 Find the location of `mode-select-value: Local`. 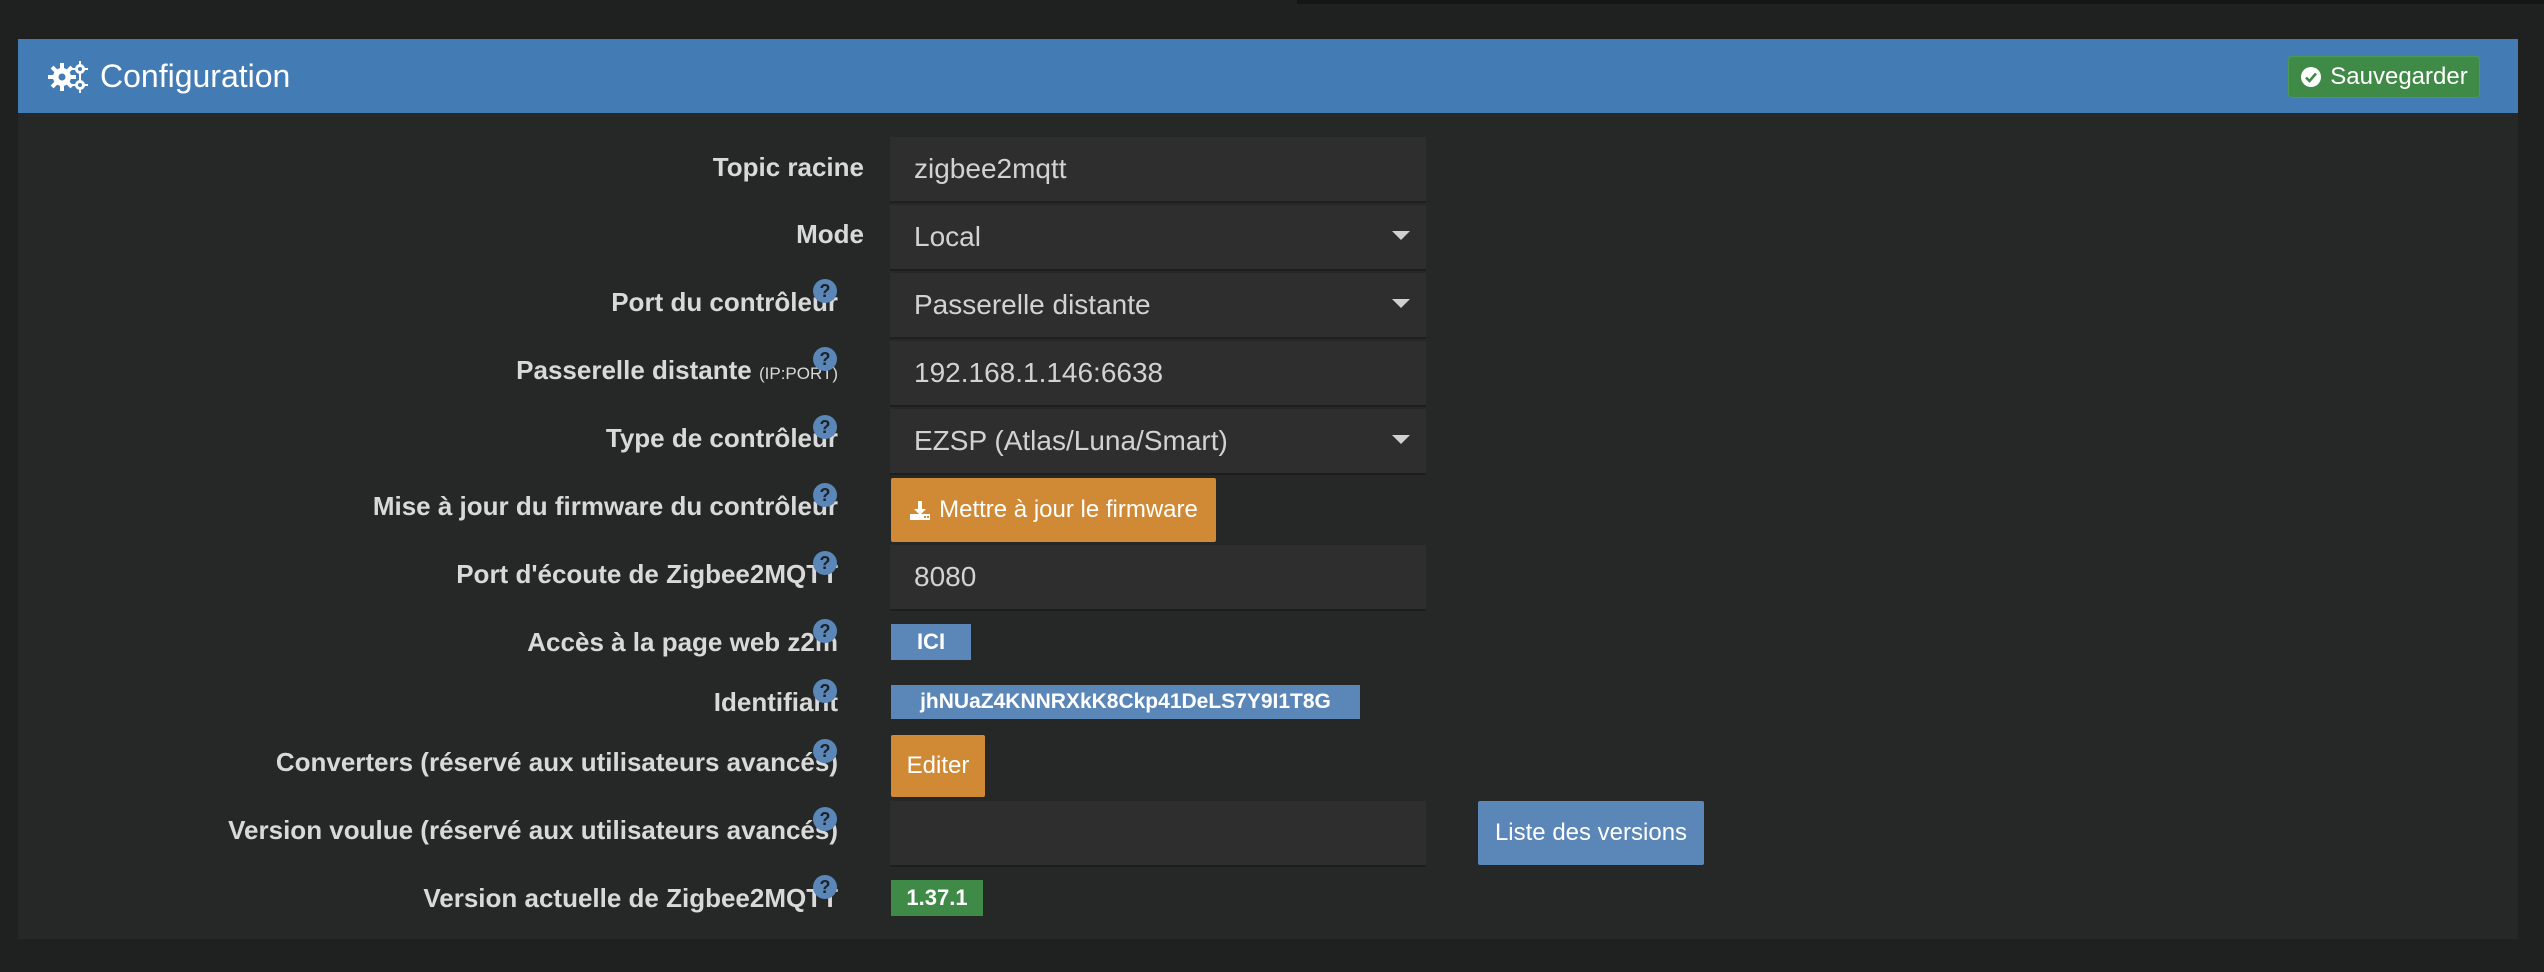

mode-select-value: Local is located at coordinates (947, 236).